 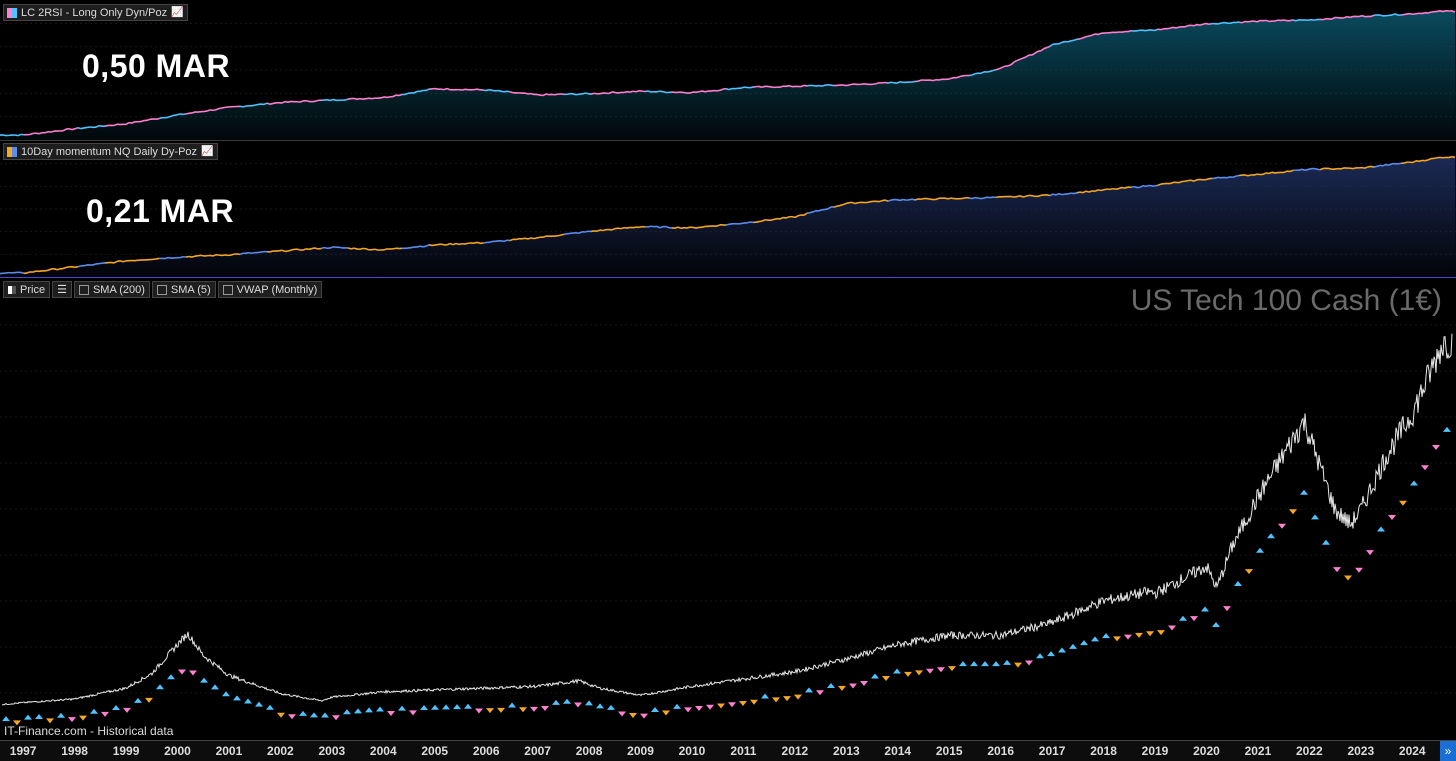 What do you see at coordinates (26, 289) in the screenshot?
I see `toggle-price: Price` at bounding box center [26, 289].